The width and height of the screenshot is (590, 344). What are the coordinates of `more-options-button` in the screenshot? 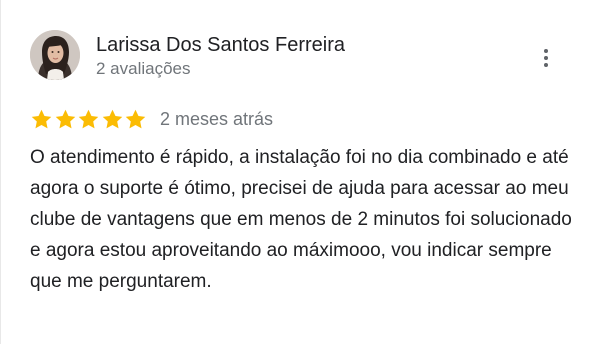 It's located at (546, 58).